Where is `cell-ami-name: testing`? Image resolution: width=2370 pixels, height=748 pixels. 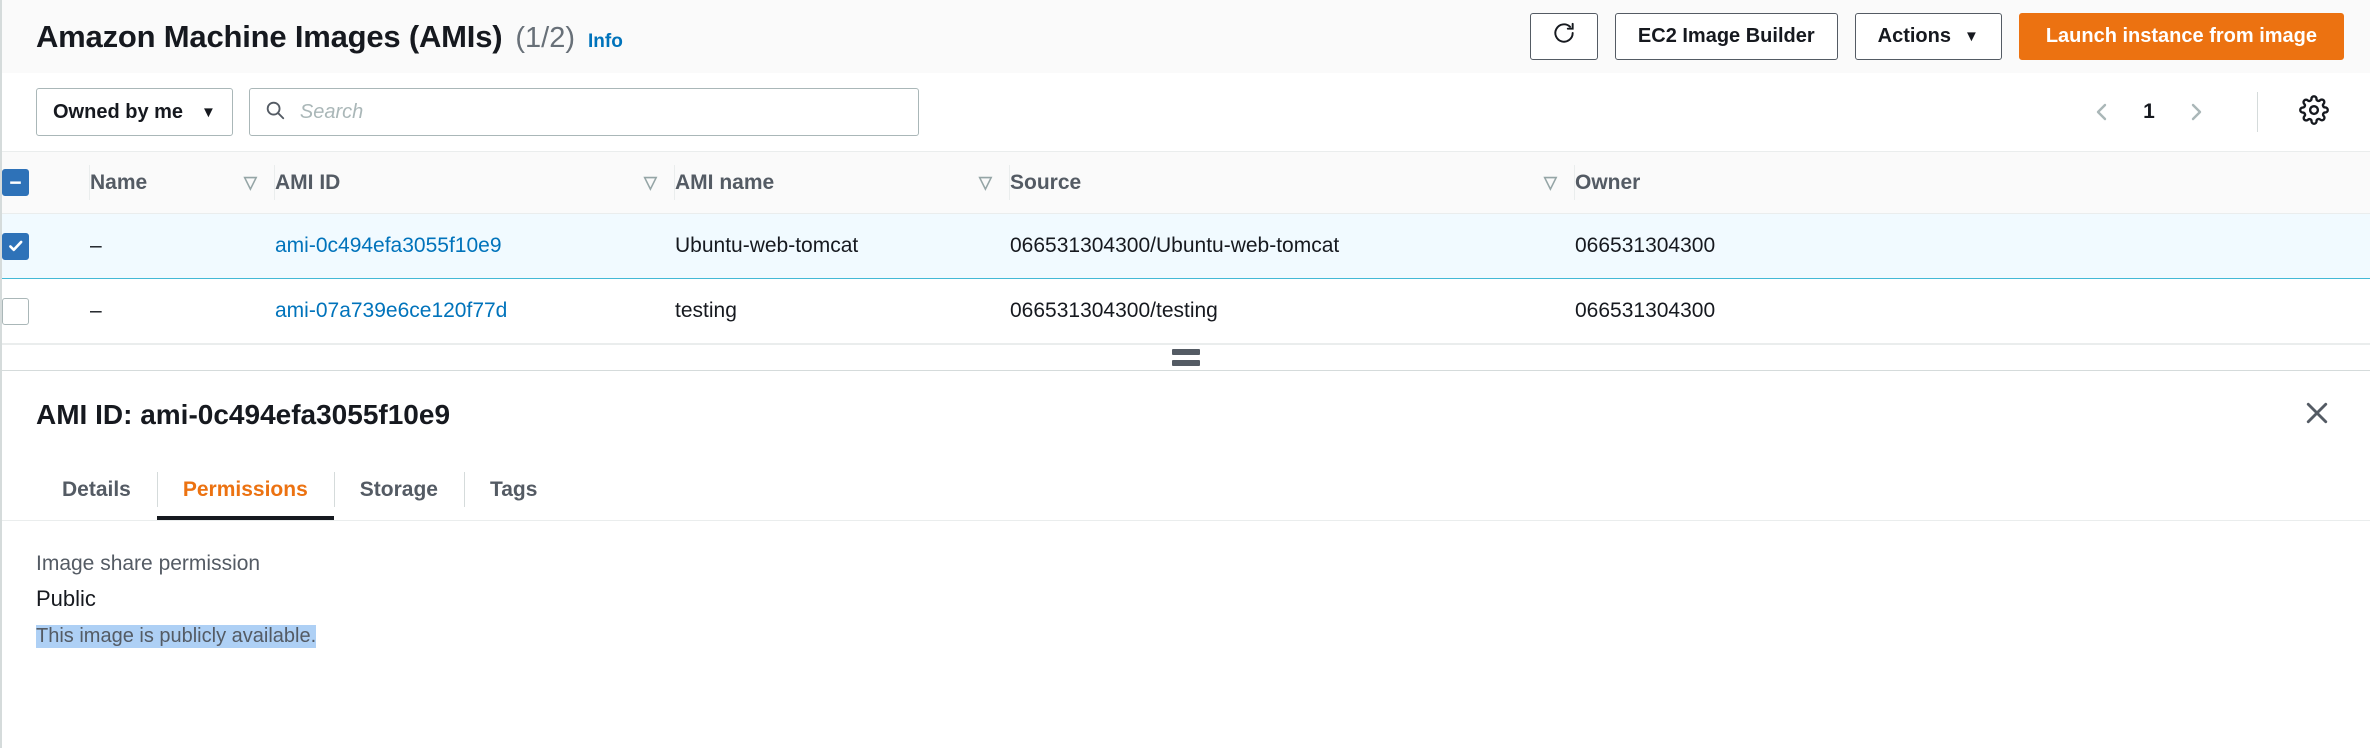 cell-ami-name: testing is located at coordinates (706, 310).